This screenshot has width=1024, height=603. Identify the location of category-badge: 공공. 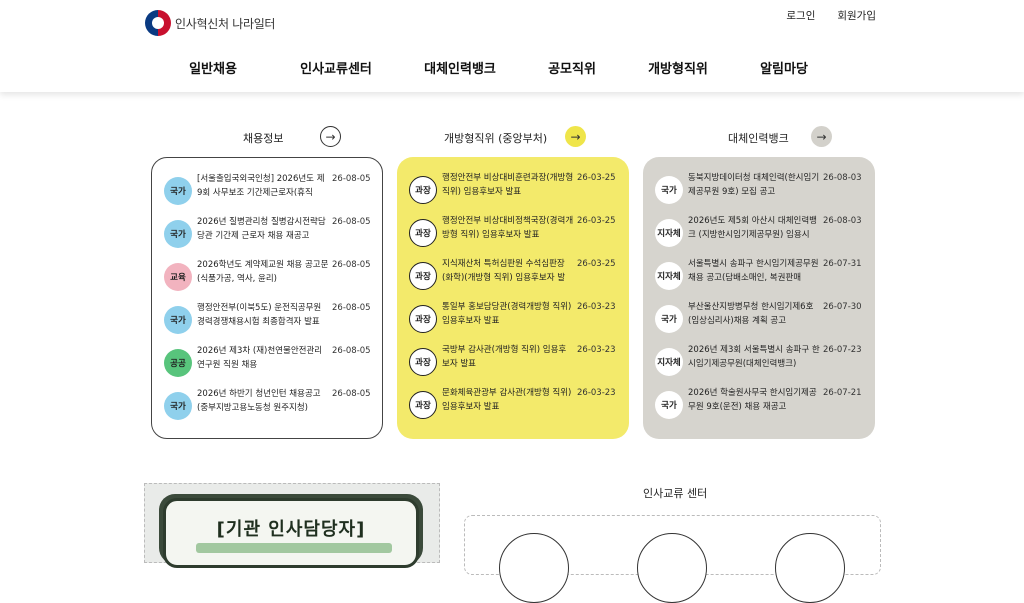
(178, 363).